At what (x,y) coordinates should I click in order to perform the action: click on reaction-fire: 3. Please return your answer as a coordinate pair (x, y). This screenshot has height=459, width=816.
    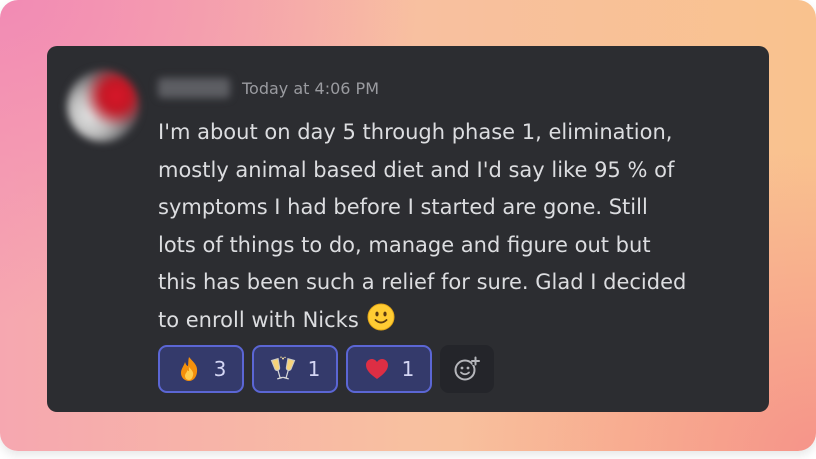
    Looking at the image, I should click on (201, 369).